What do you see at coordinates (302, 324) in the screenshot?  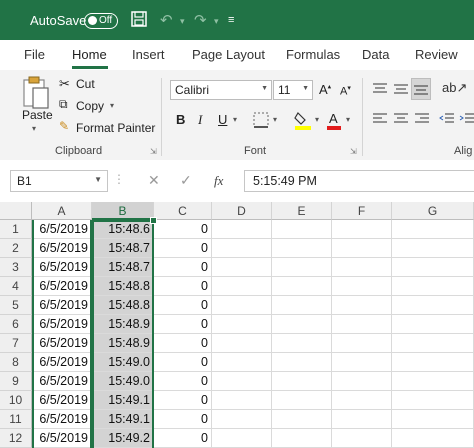 I see `cell-e6` at bounding box center [302, 324].